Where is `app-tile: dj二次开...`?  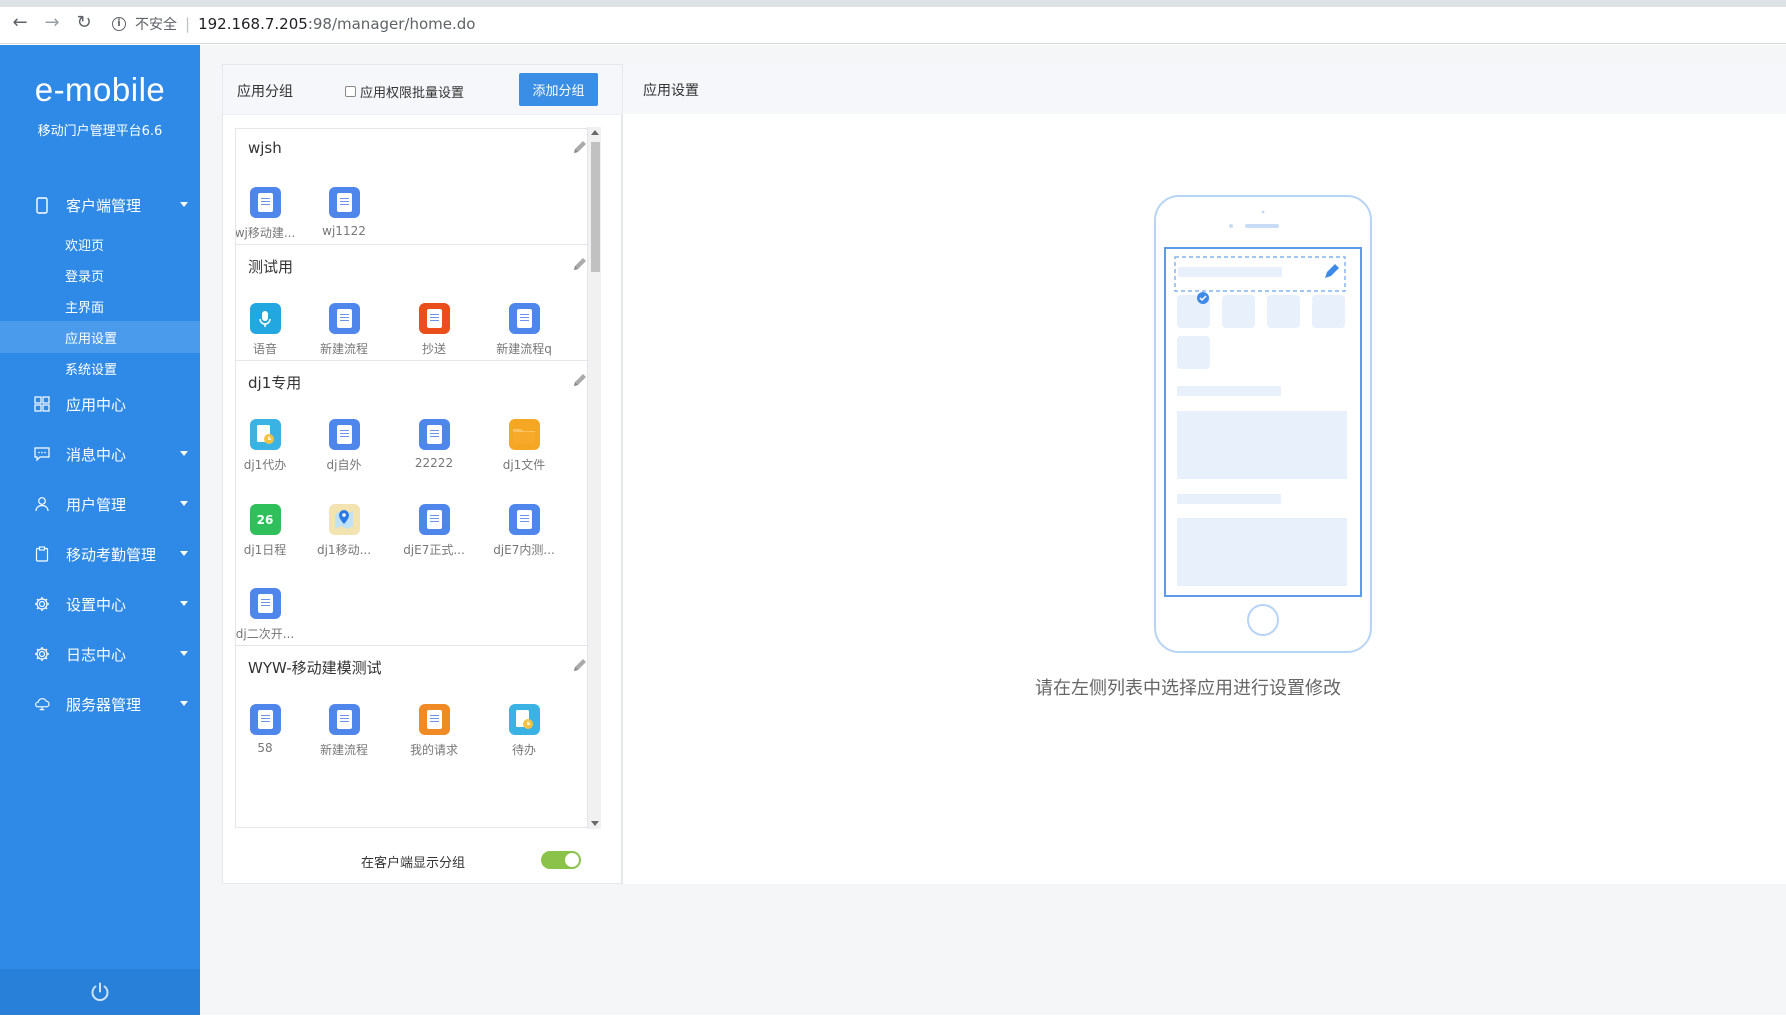
app-tile: dj二次开... is located at coordinates (273, 615).